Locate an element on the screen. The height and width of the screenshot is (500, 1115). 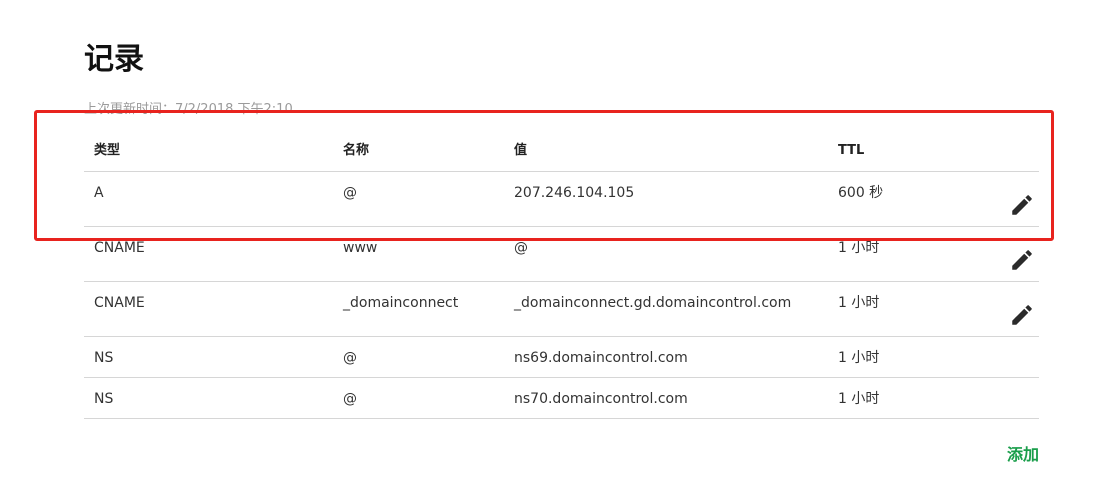
header-name: 名称 is located at coordinates (356, 150).